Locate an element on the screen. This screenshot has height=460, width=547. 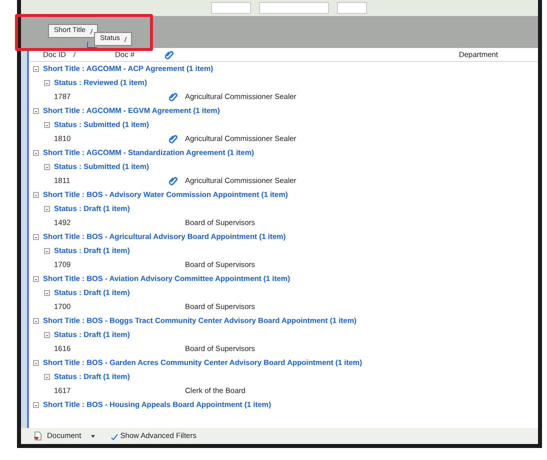
dropdown-field is located at coordinates (231, 8).